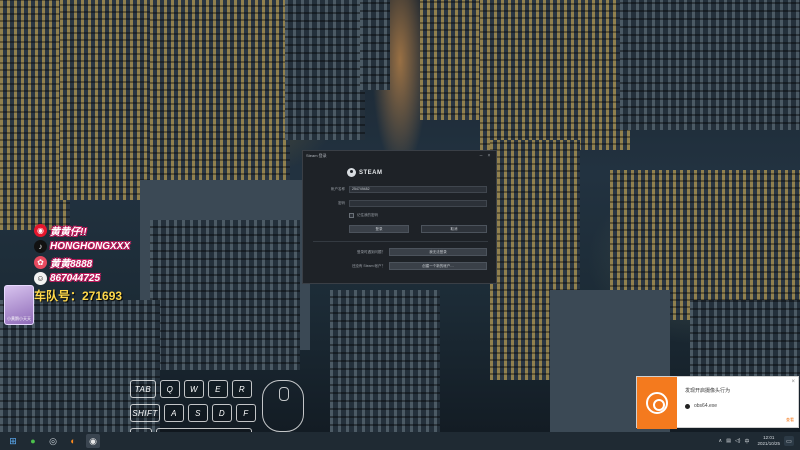 This screenshot has width=800, height=450. I want to click on remember-row: 记住我的密码, so click(400, 215).